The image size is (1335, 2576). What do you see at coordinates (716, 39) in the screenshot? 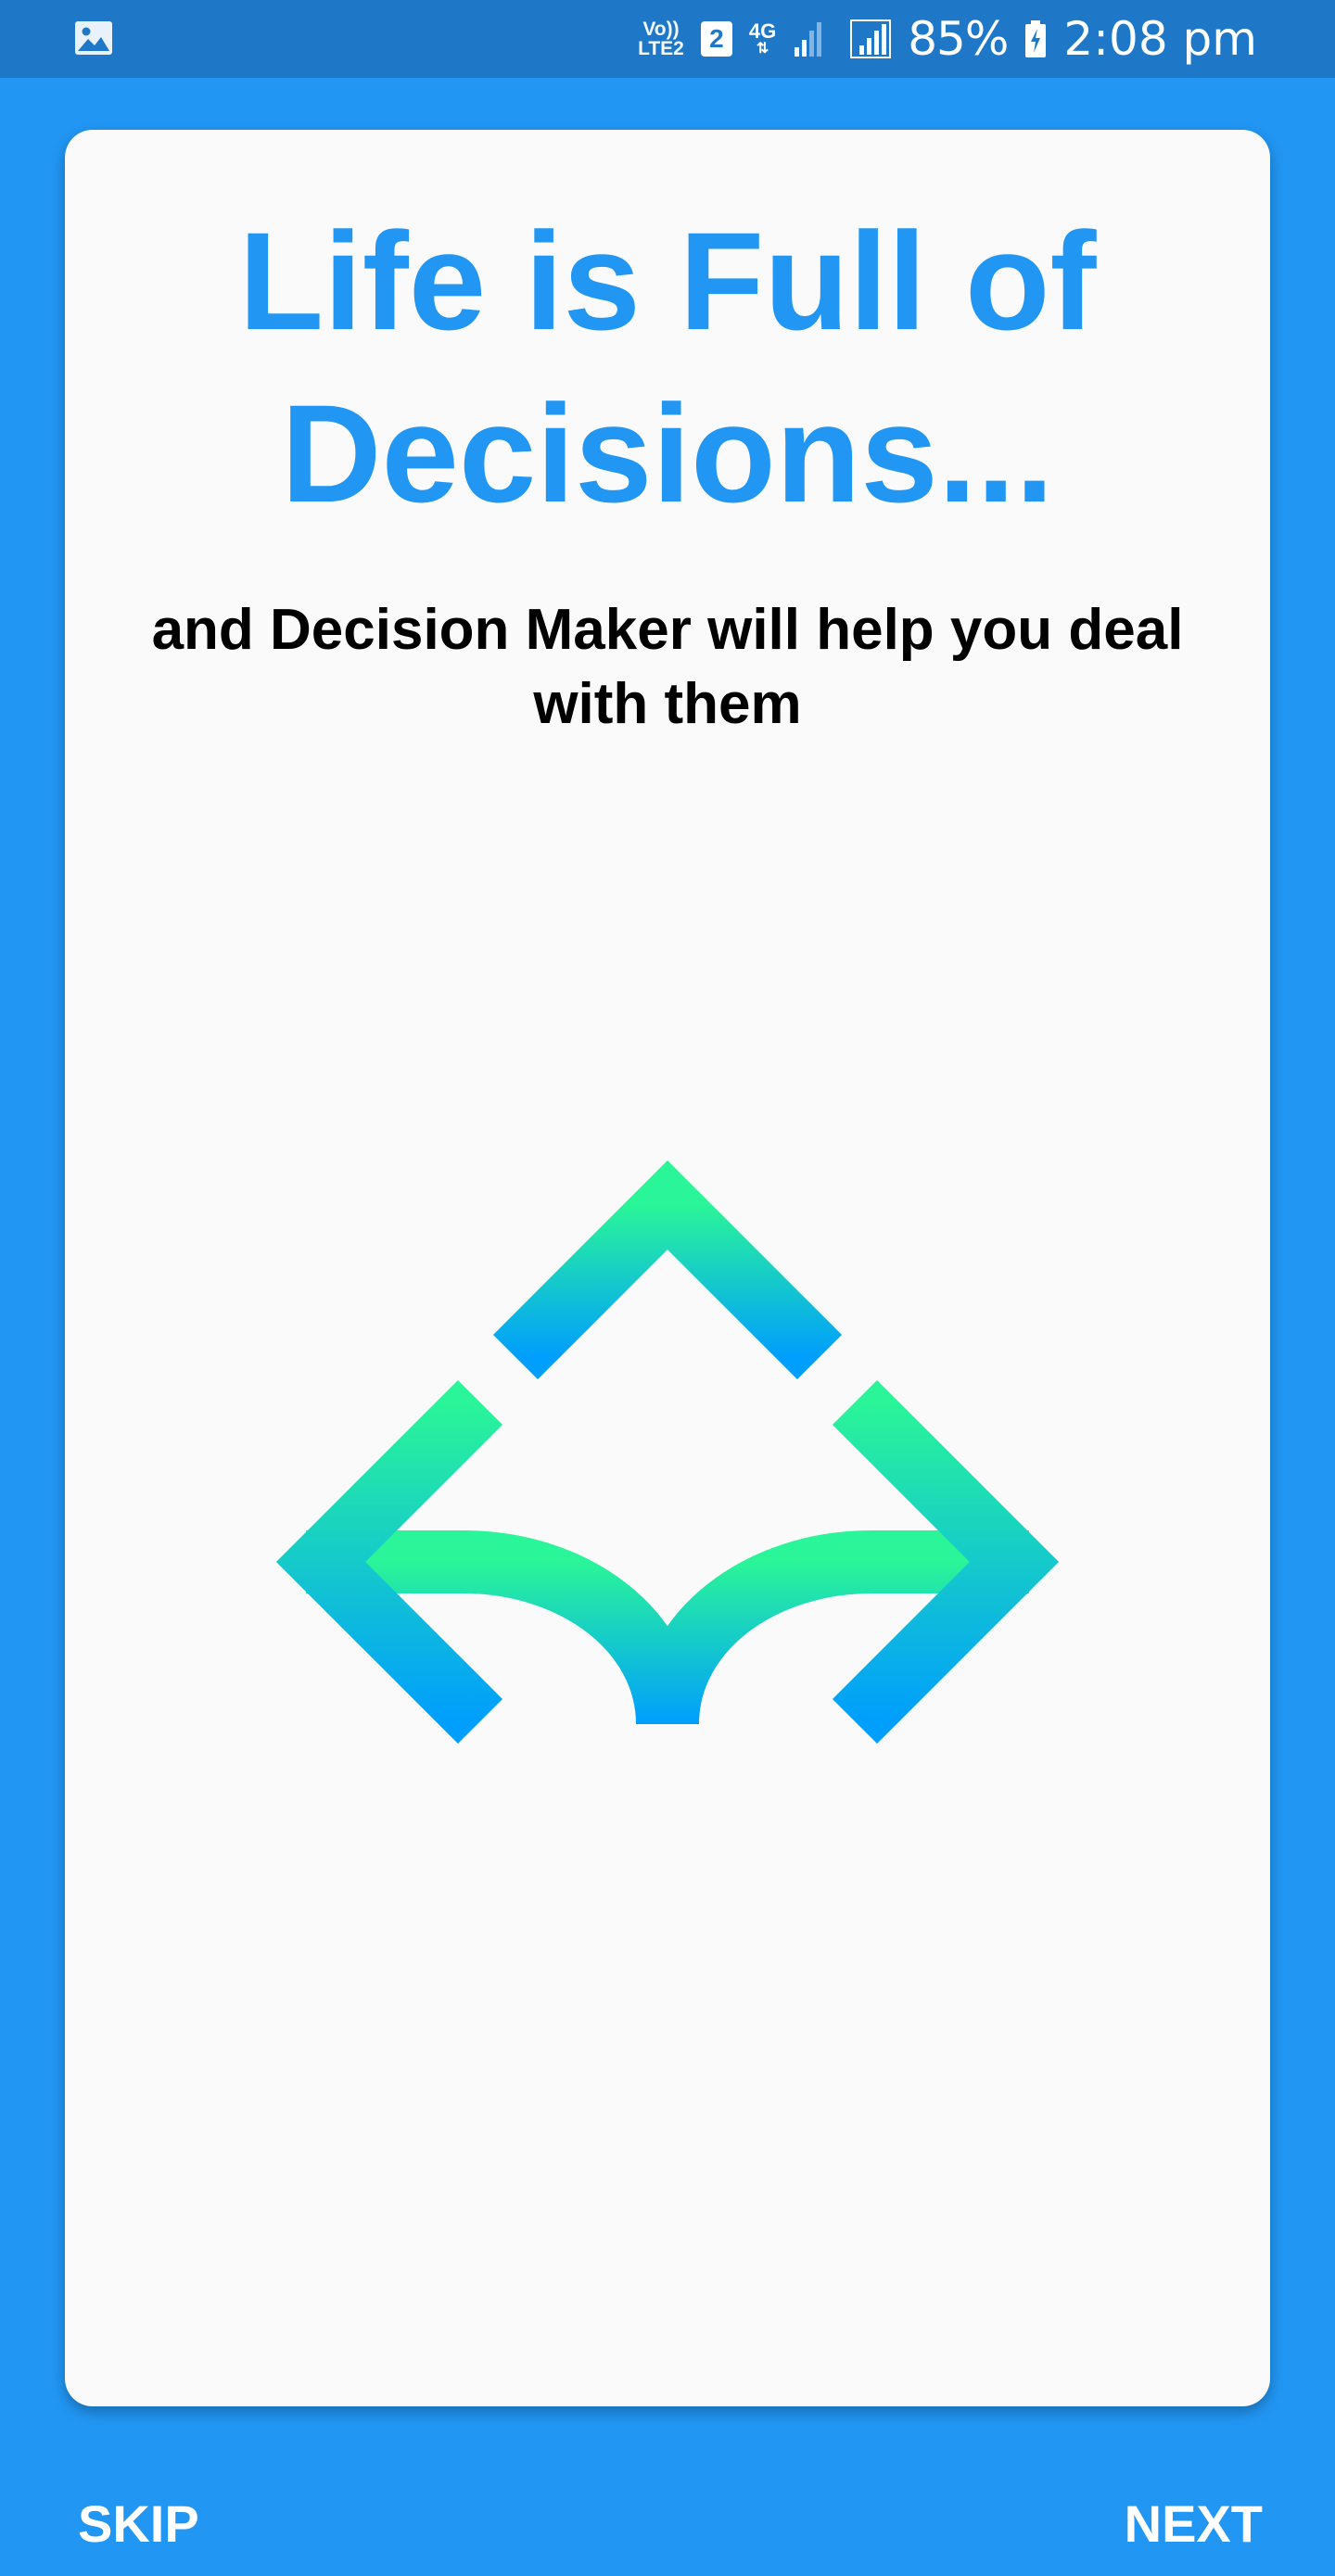
I see `sim-badge: 2` at bounding box center [716, 39].